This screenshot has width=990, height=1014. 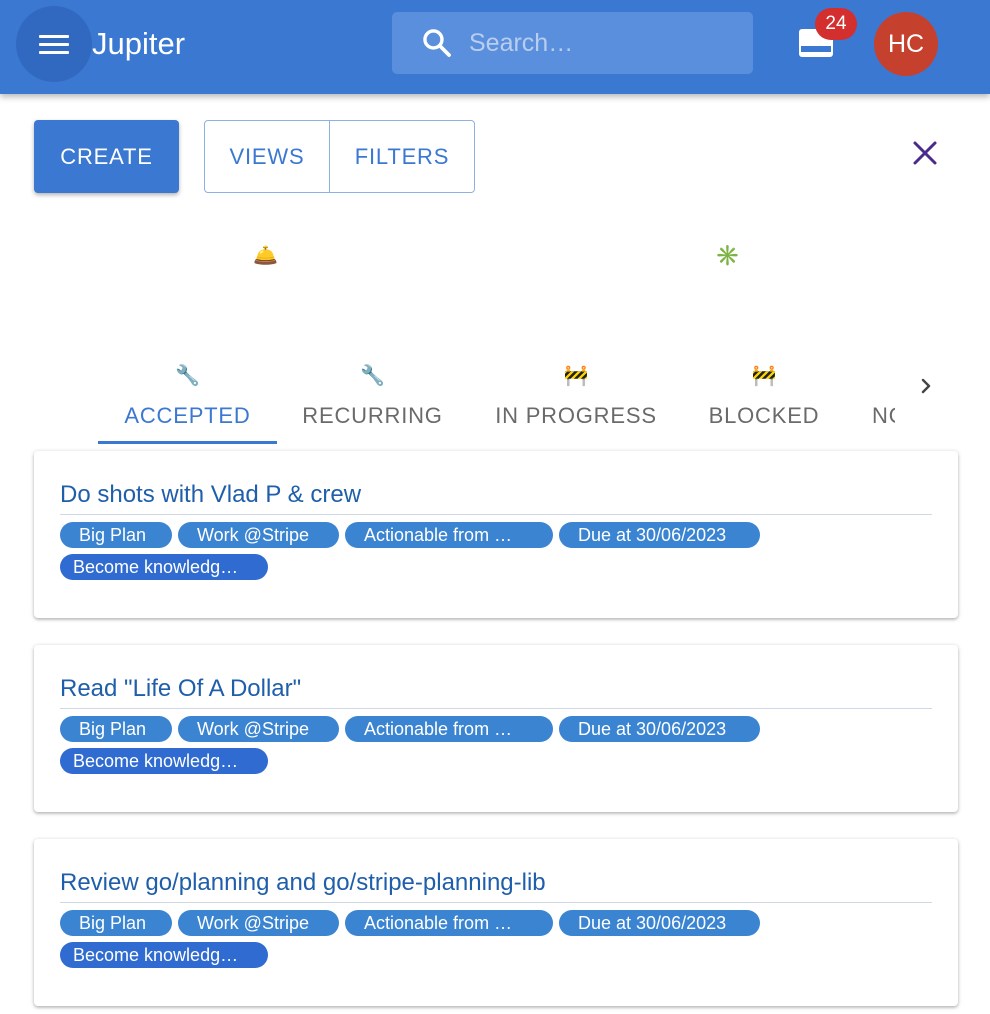 I want to click on search-box, so click(x=572, y=43).